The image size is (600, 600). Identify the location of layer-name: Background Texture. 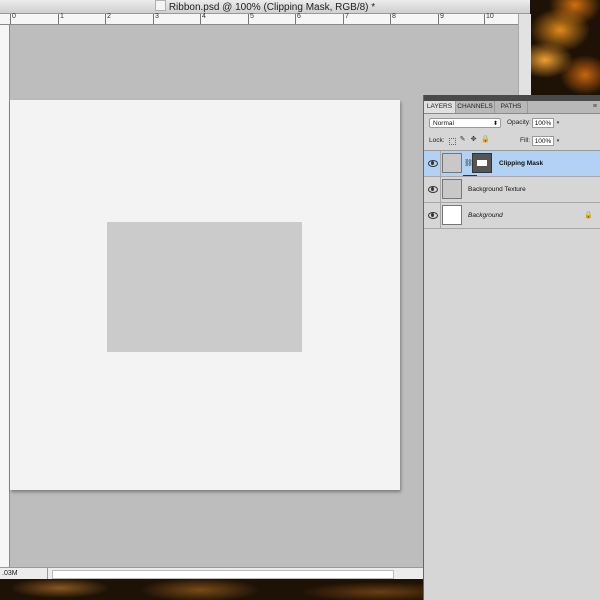
(497, 189).